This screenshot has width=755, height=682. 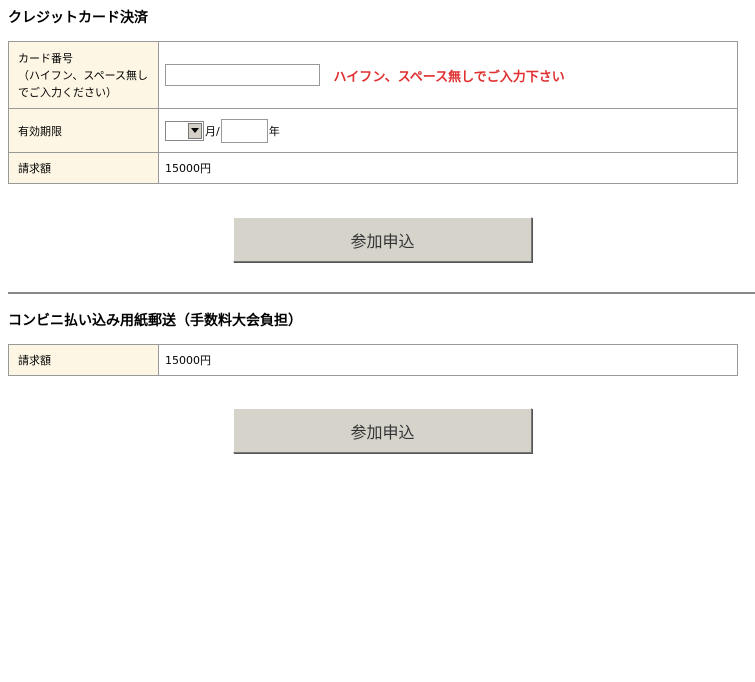 I want to click on chevron-down-icon, so click(x=195, y=130).